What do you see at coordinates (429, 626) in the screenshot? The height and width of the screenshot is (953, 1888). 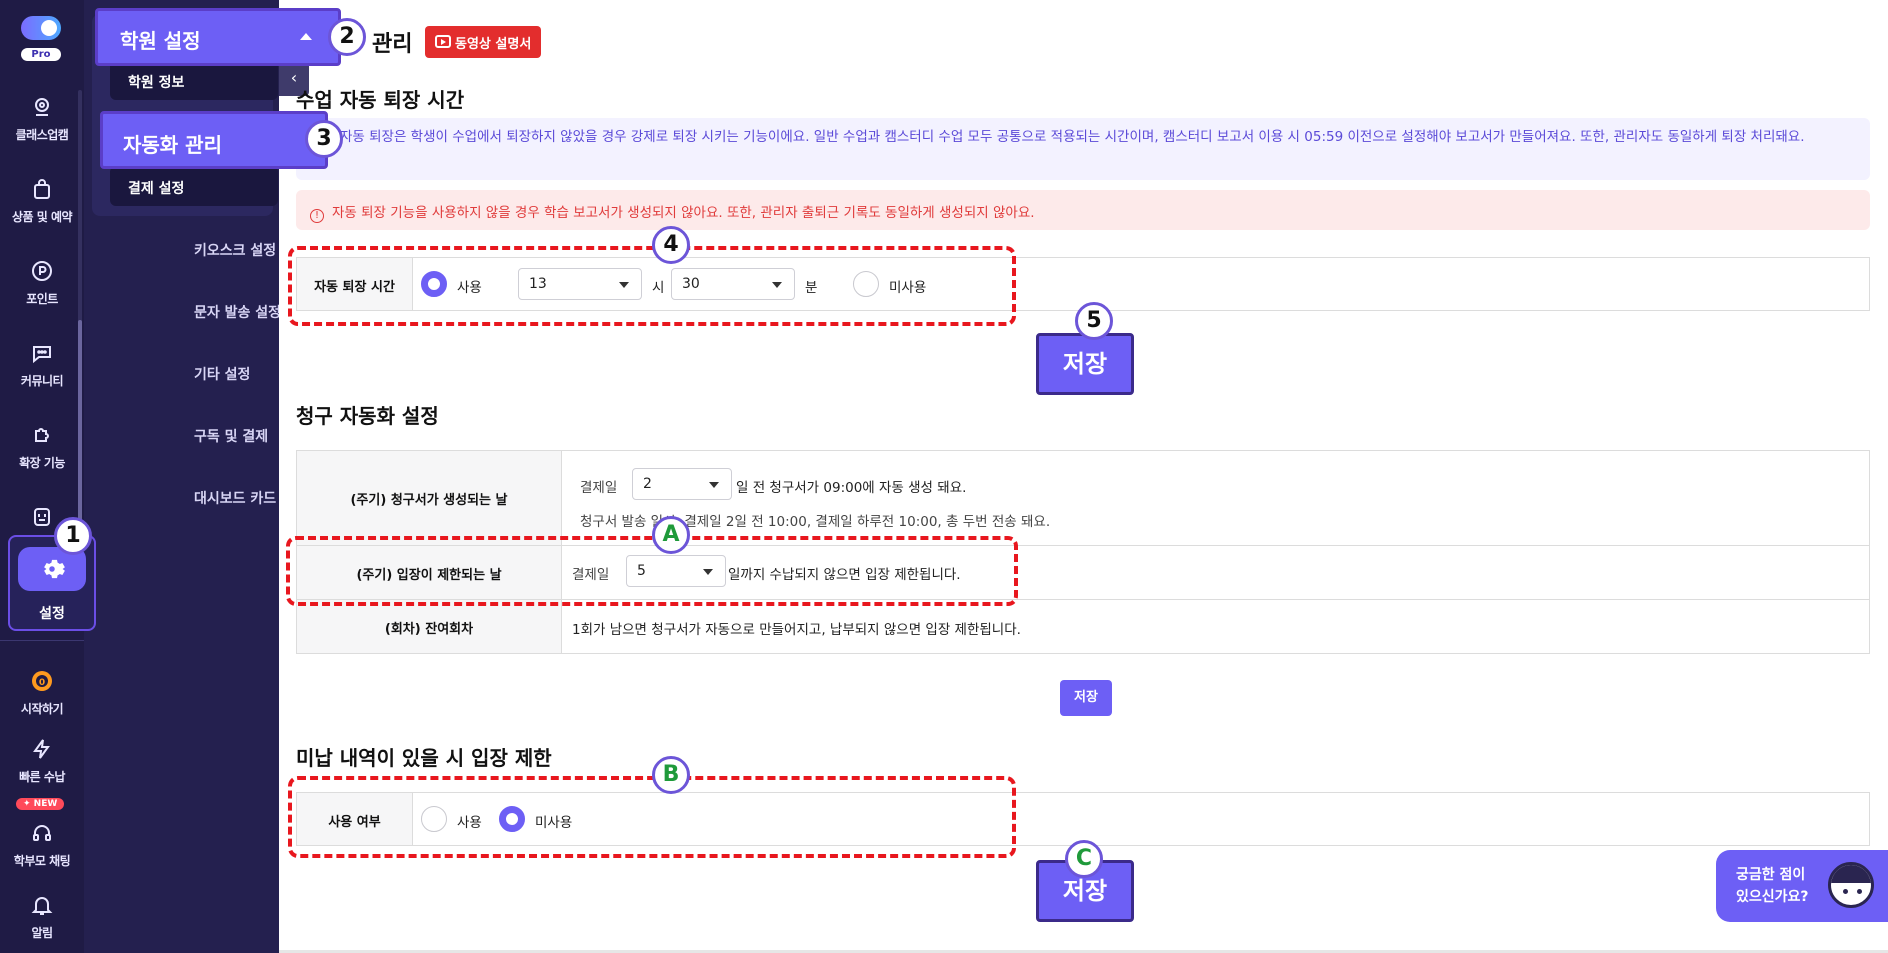 I see `billing-row3-label: (회차) 잔여회차` at bounding box center [429, 626].